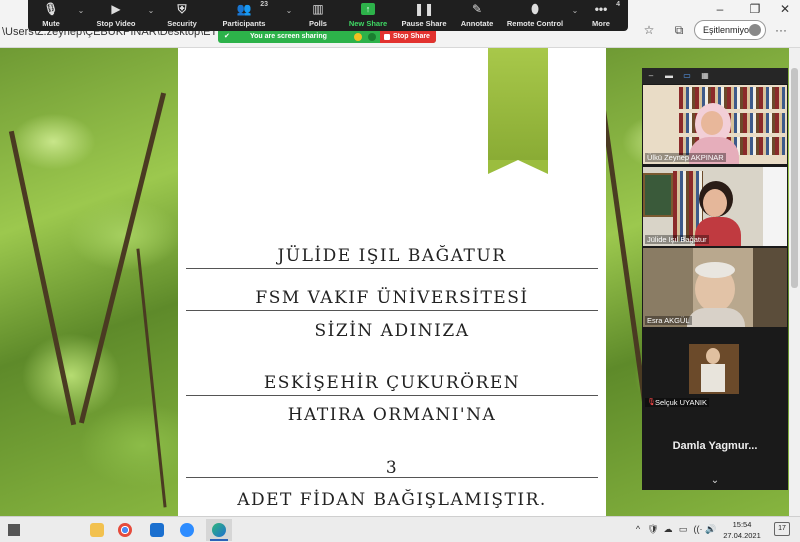 This screenshot has width=800, height=542. I want to click on window-restore-button: ❐, so click(755, 9).